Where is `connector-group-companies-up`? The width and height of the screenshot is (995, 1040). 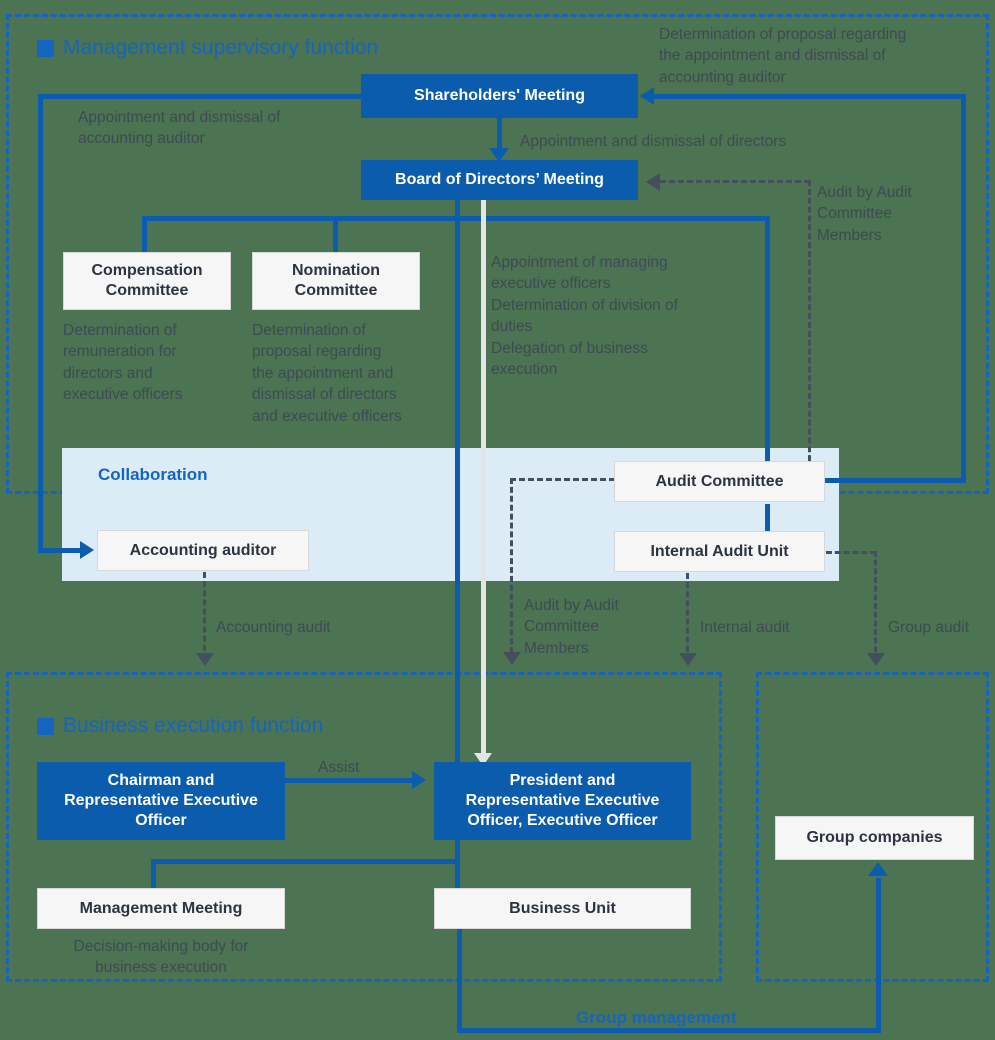 connector-group-companies-up is located at coordinates (878, 954).